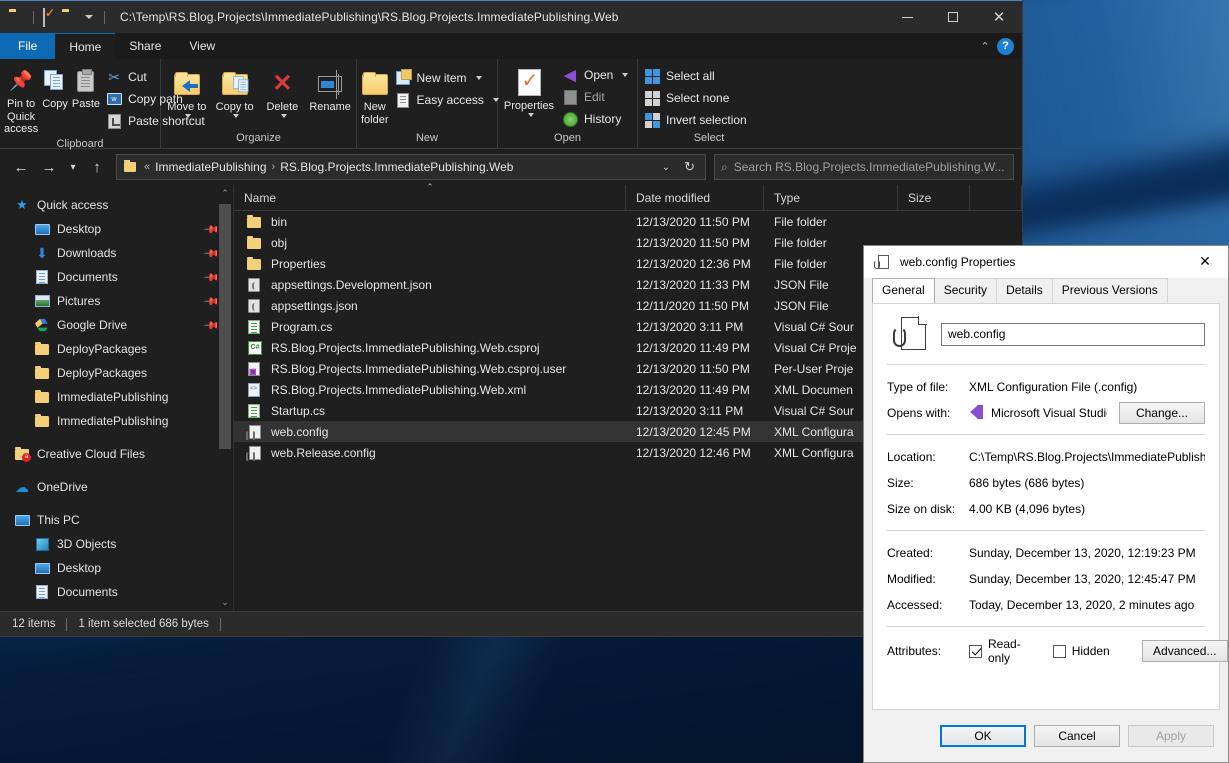 The height and width of the screenshot is (763, 1229). Describe the element at coordinates (145, 46) in the screenshot. I see `tab-share: Share` at that location.